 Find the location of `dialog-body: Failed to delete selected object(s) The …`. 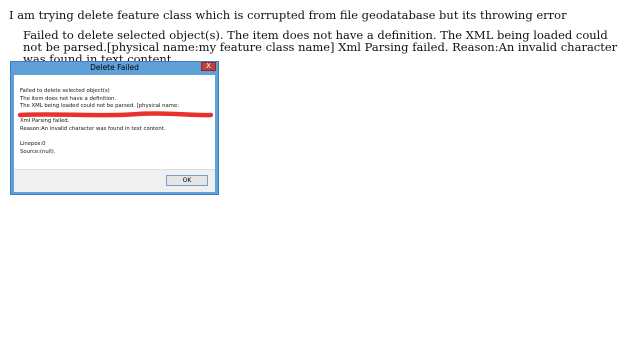

dialog-body: Failed to delete selected object(s) The … is located at coordinates (114, 133).